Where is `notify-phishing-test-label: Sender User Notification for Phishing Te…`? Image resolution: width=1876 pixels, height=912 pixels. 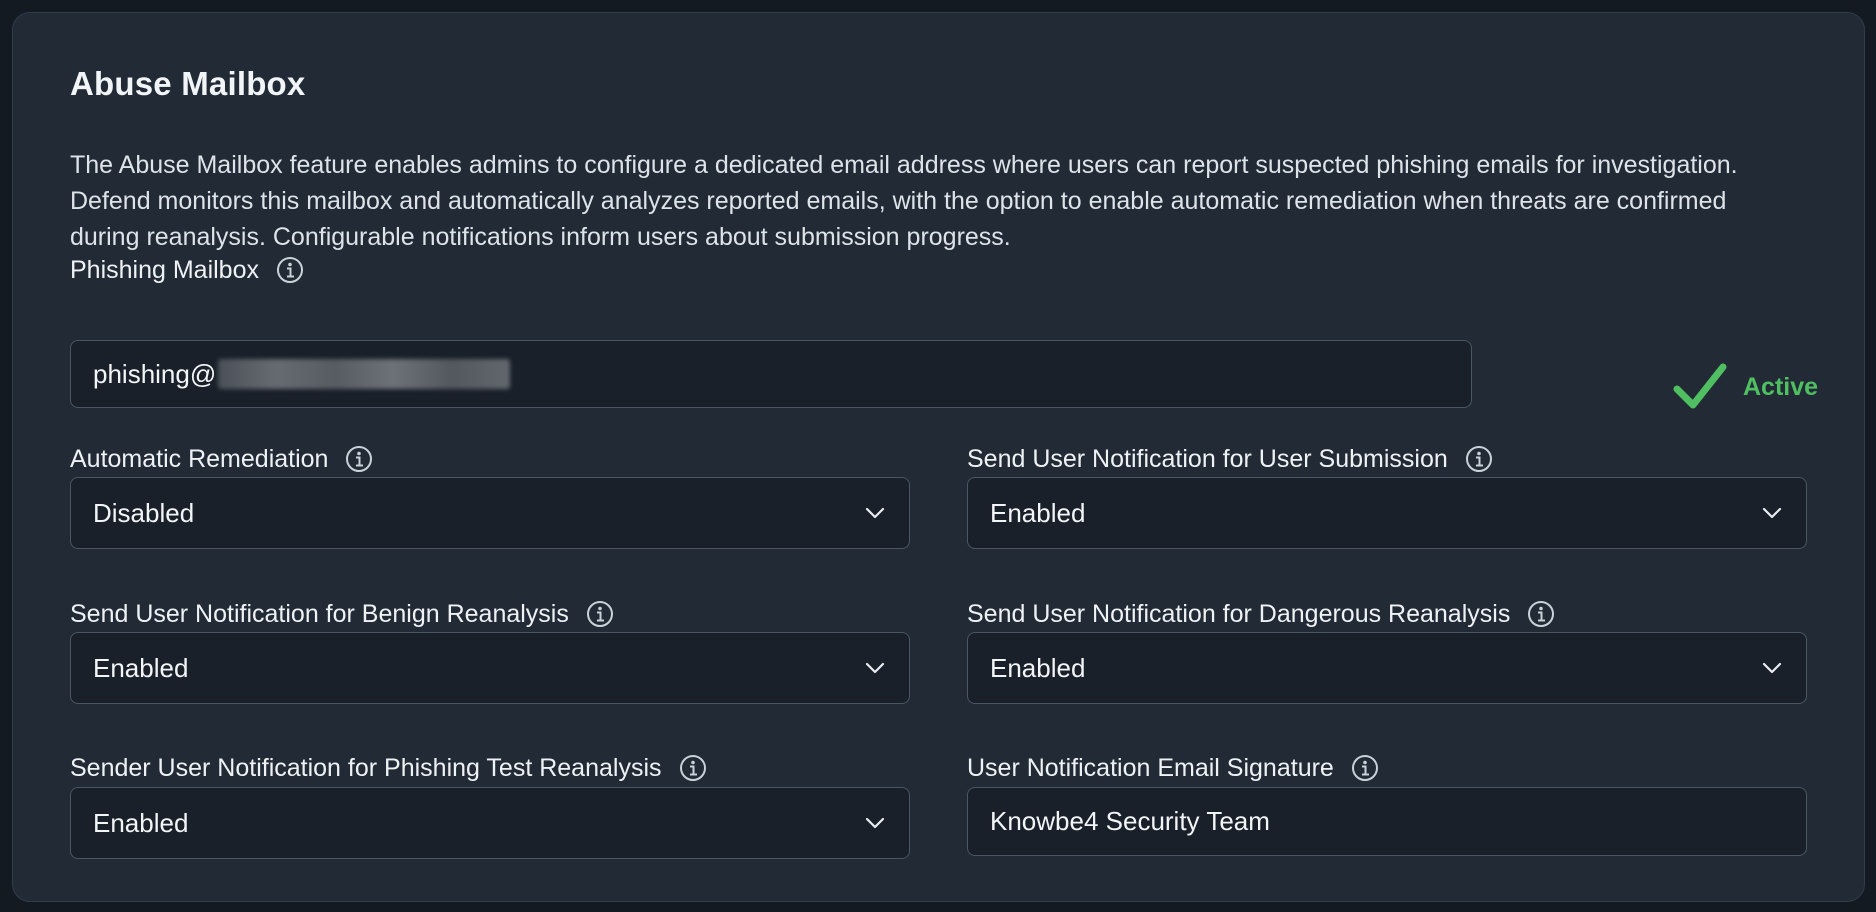 notify-phishing-test-label: Sender User Notification for Phishing Te… is located at coordinates (389, 768).